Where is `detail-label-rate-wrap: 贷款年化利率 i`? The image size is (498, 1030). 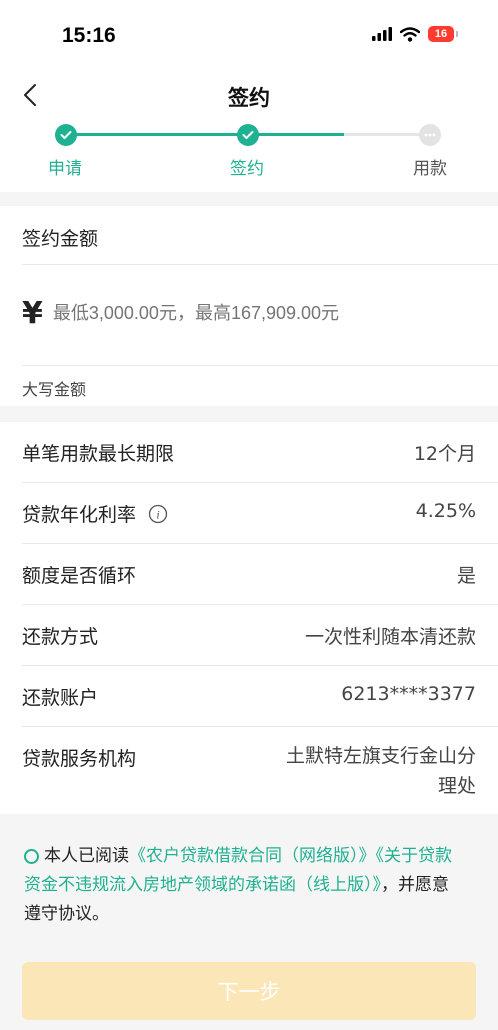
detail-label-rate-wrap: 贷款年化利率 i is located at coordinates (95, 513).